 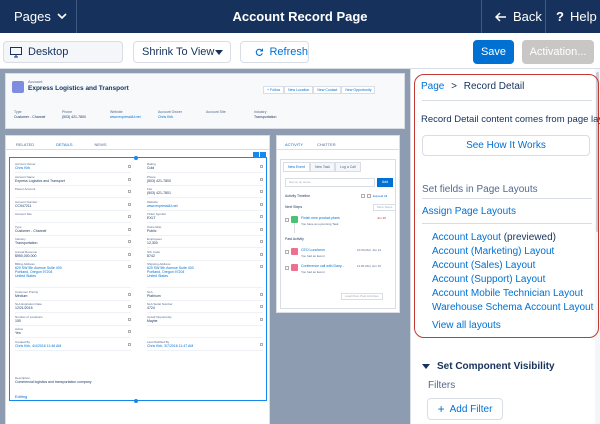 What do you see at coordinates (385, 182) in the screenshot?
I see `add-activity-button: Add` at bounding box center [385, 182].